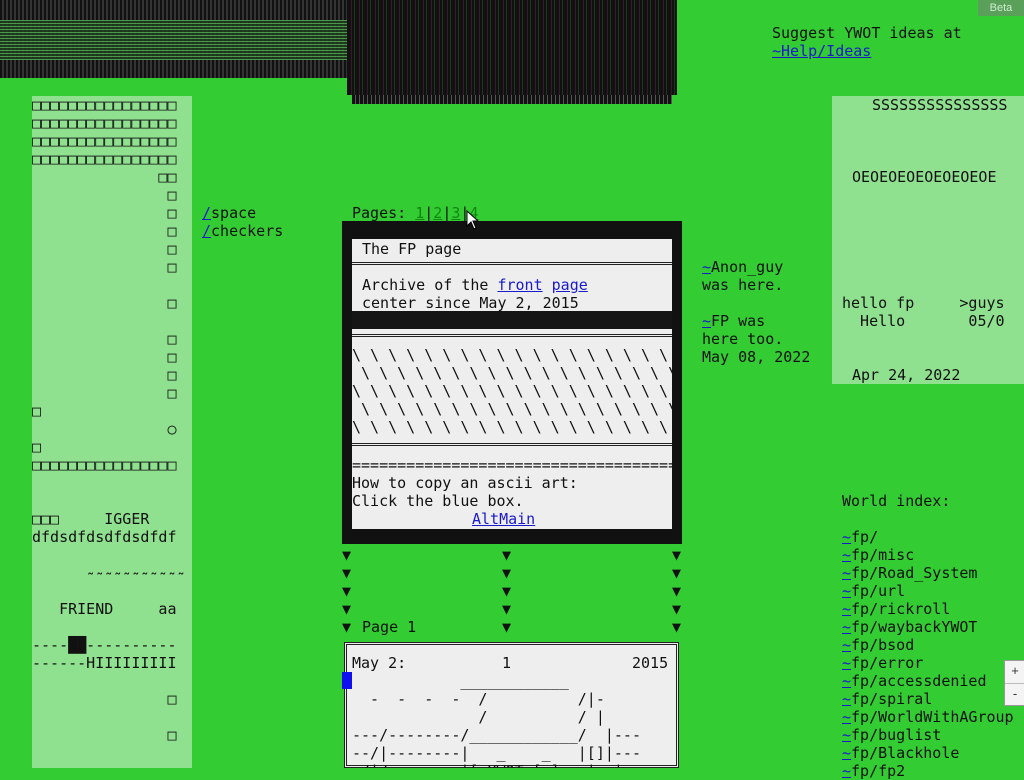 This screenshot has height=780, width=1024. I want to click on world-link-label: fp/Blackhole, so click(905, 753).